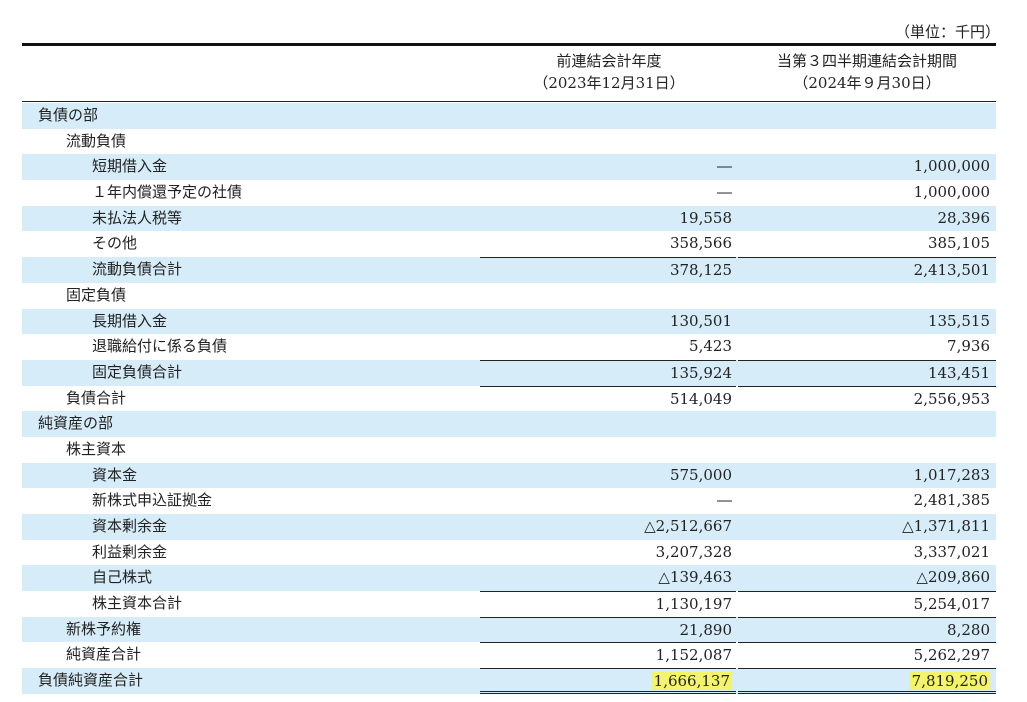  What do you see at coordinates (964, 217) in the screenshot?
I see `curr-value-text: 28,396` at bounding box center [964, 217].